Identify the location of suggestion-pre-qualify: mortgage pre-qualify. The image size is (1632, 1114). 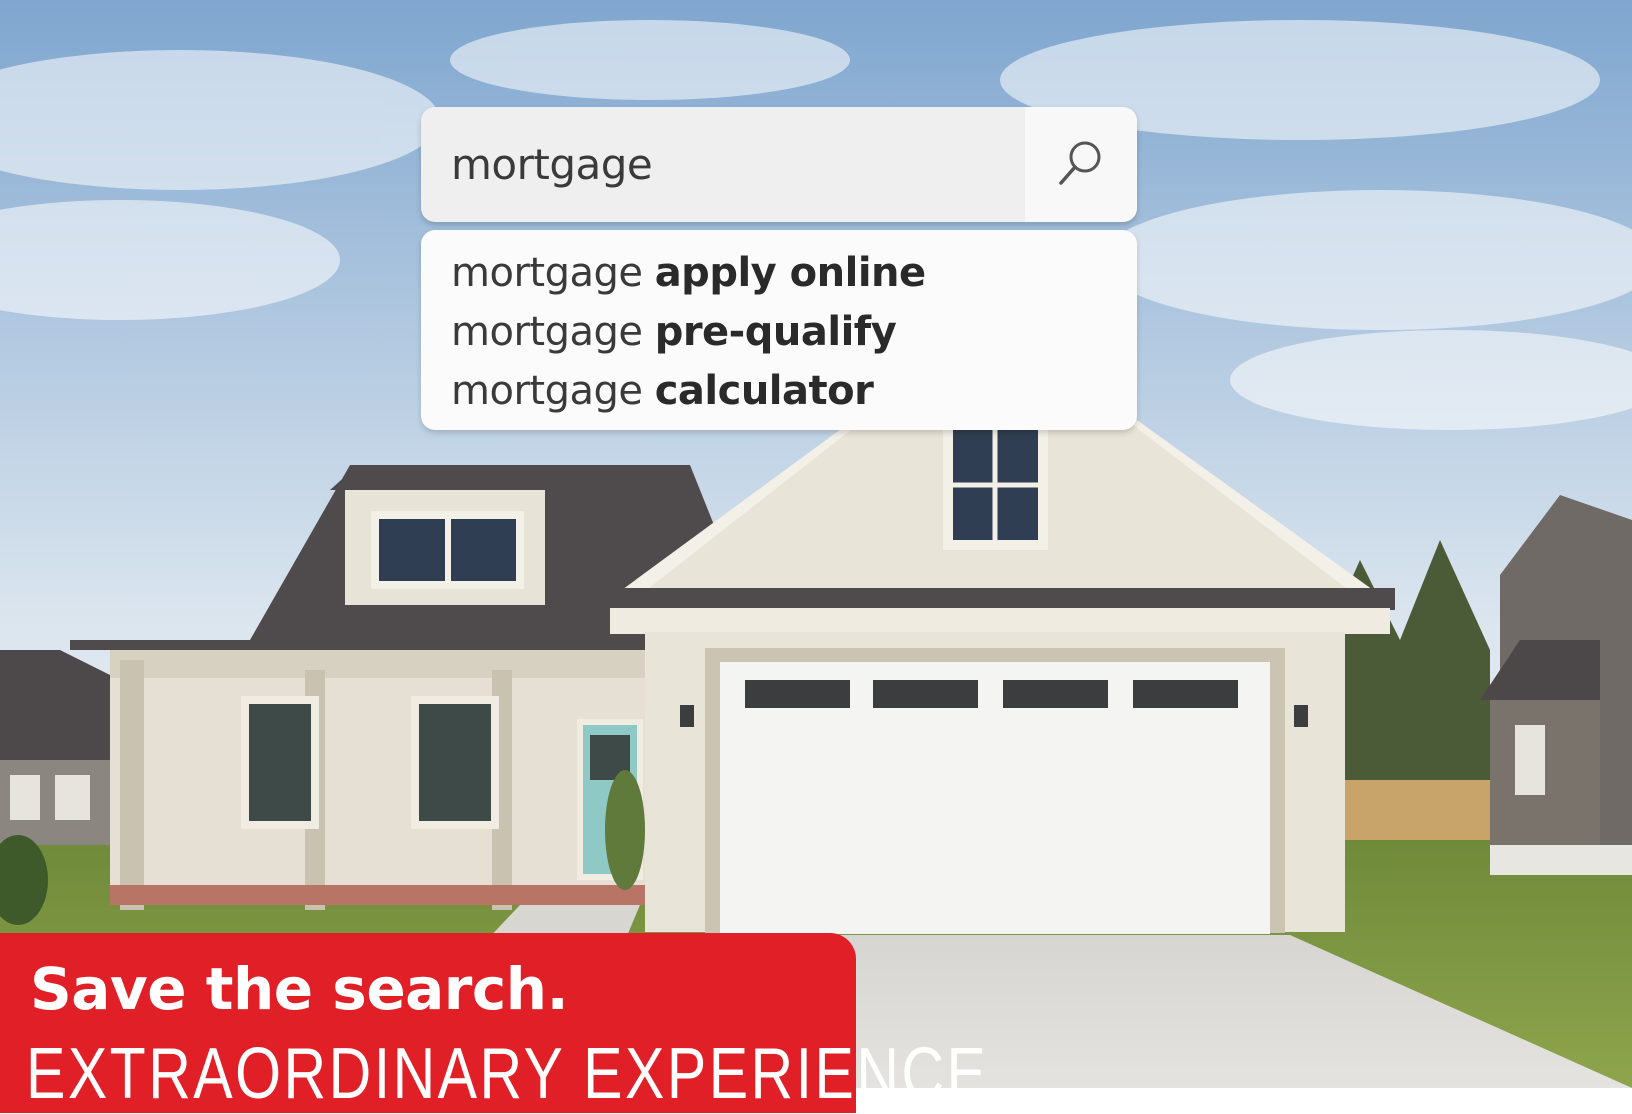
(794, 332).